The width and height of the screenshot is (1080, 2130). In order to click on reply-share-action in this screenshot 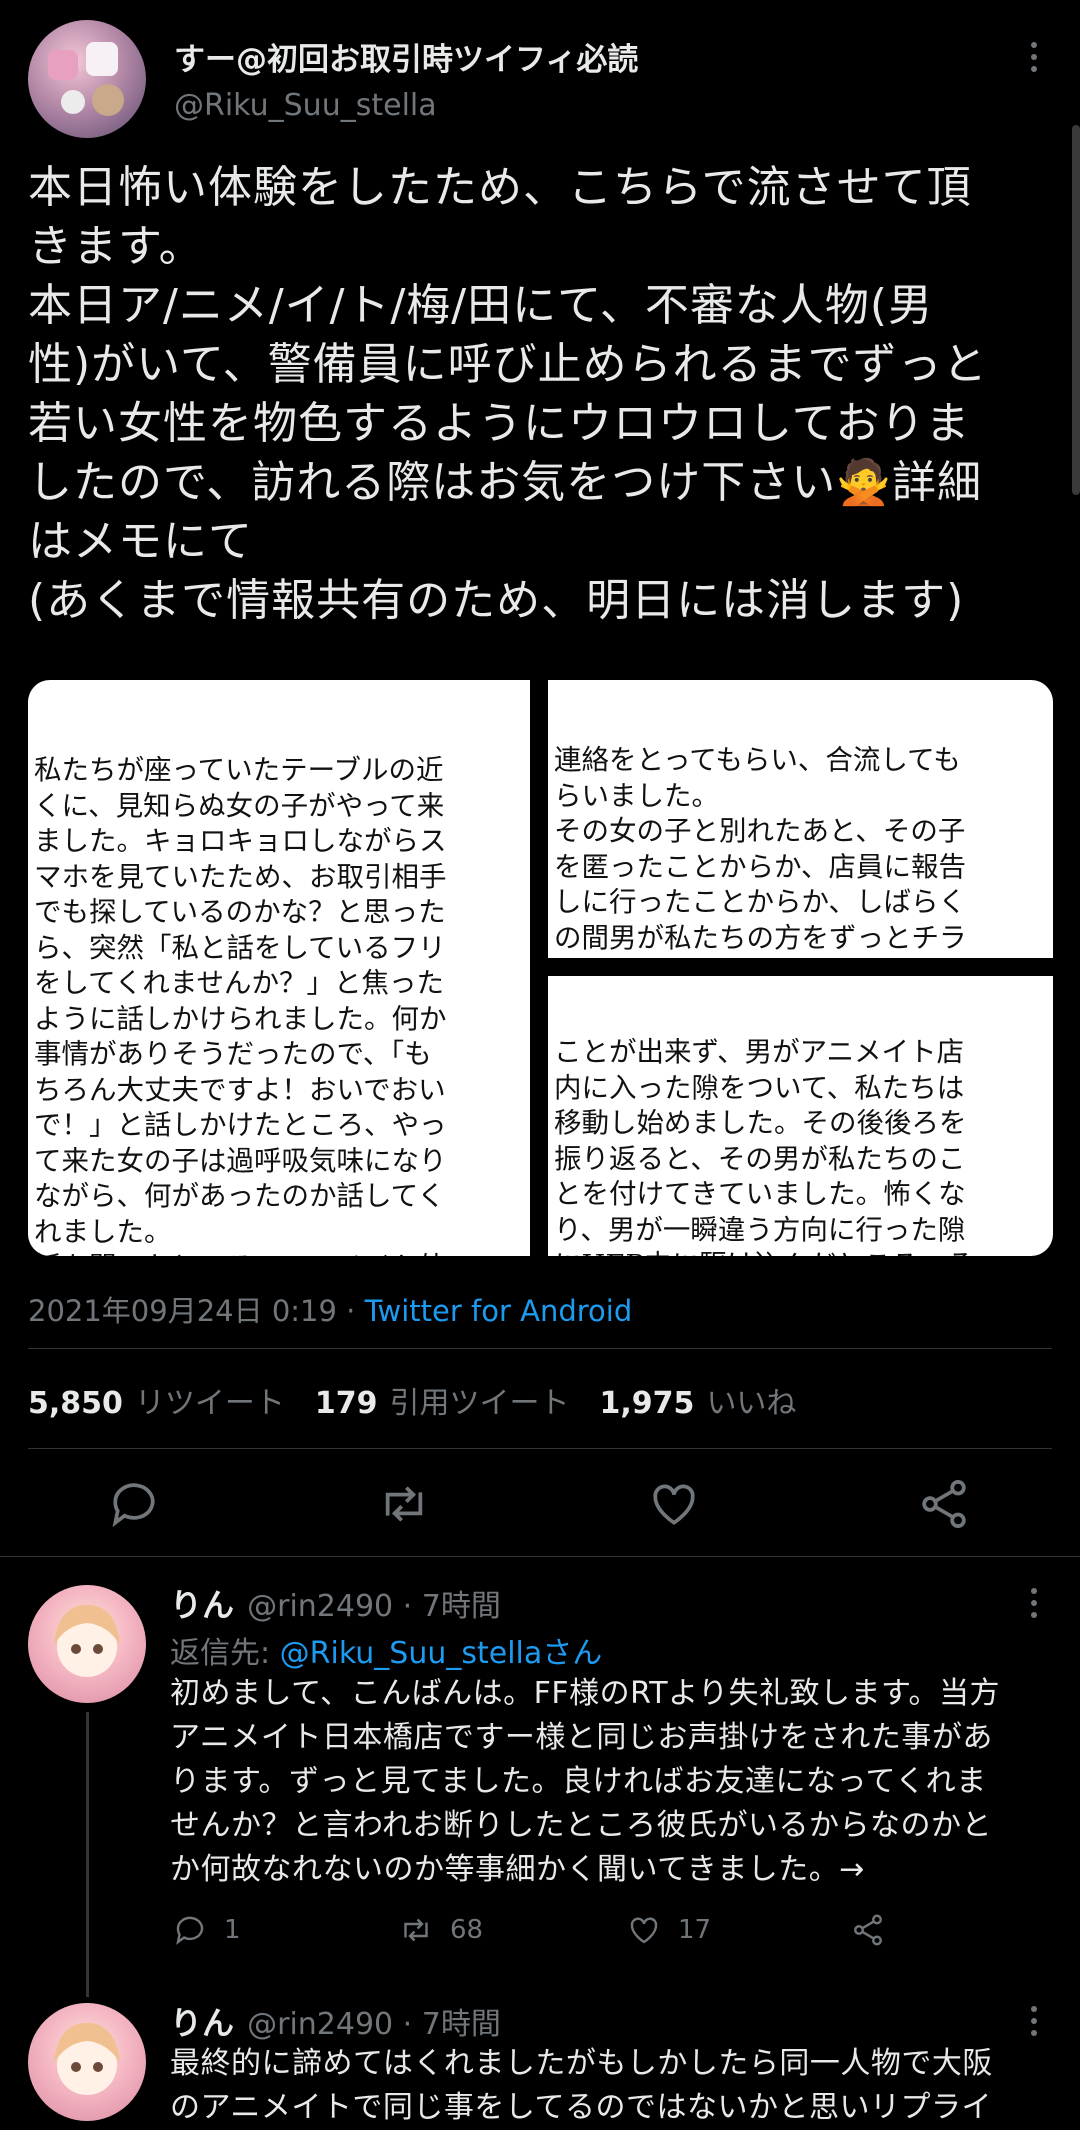, I will do `click(876, 1930)`.